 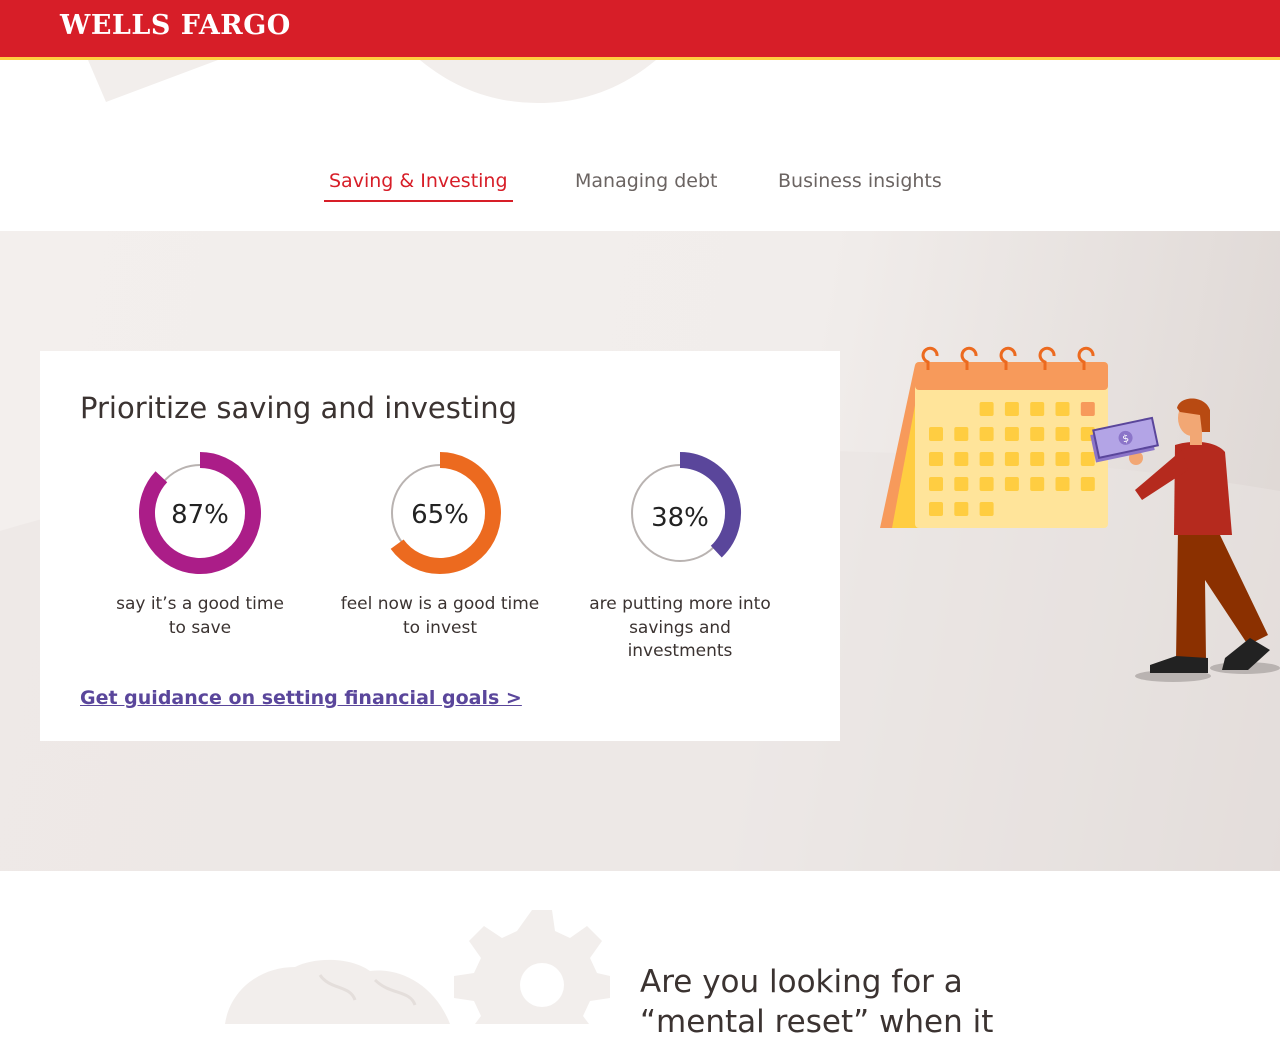 I want to click on site-header: WELLS FARGO, so click(x=640, y=30).